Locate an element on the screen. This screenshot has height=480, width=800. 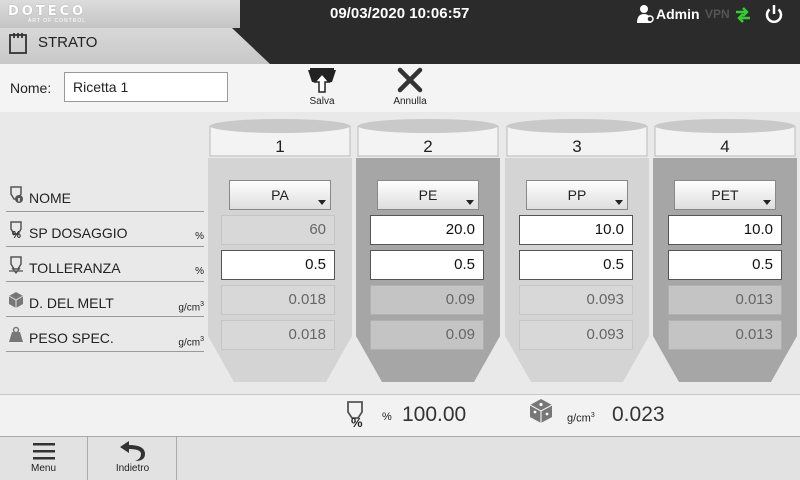
save-label: Salva is located at coordinates (322, 101).